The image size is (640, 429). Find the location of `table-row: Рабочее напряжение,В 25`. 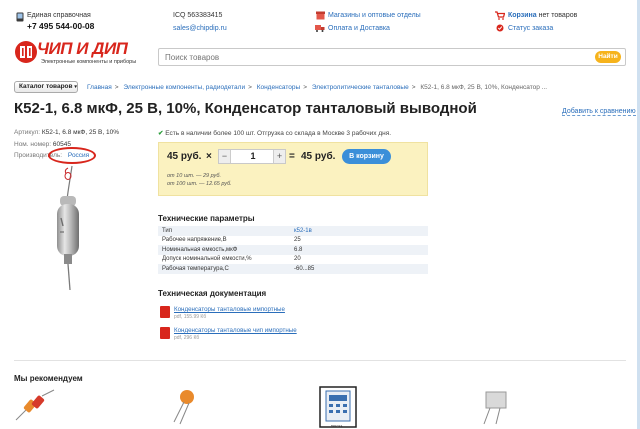

table-row: Рабочее напряжение,В 25 is located at coordinates (293, 241).